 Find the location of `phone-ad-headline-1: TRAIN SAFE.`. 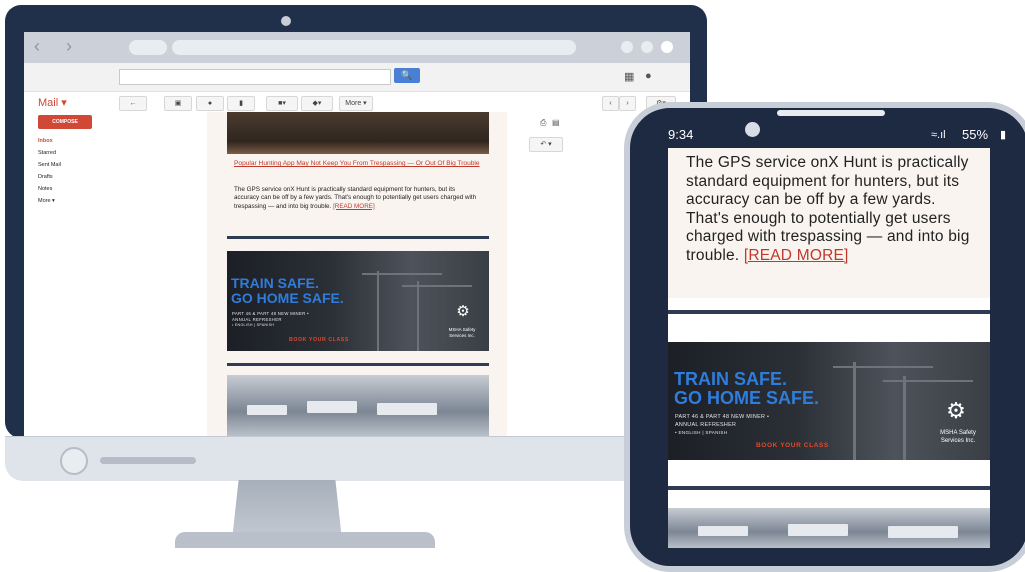

phone-ad-headline-1: TRAIN SAFE. is located at coordinates (731, 379).